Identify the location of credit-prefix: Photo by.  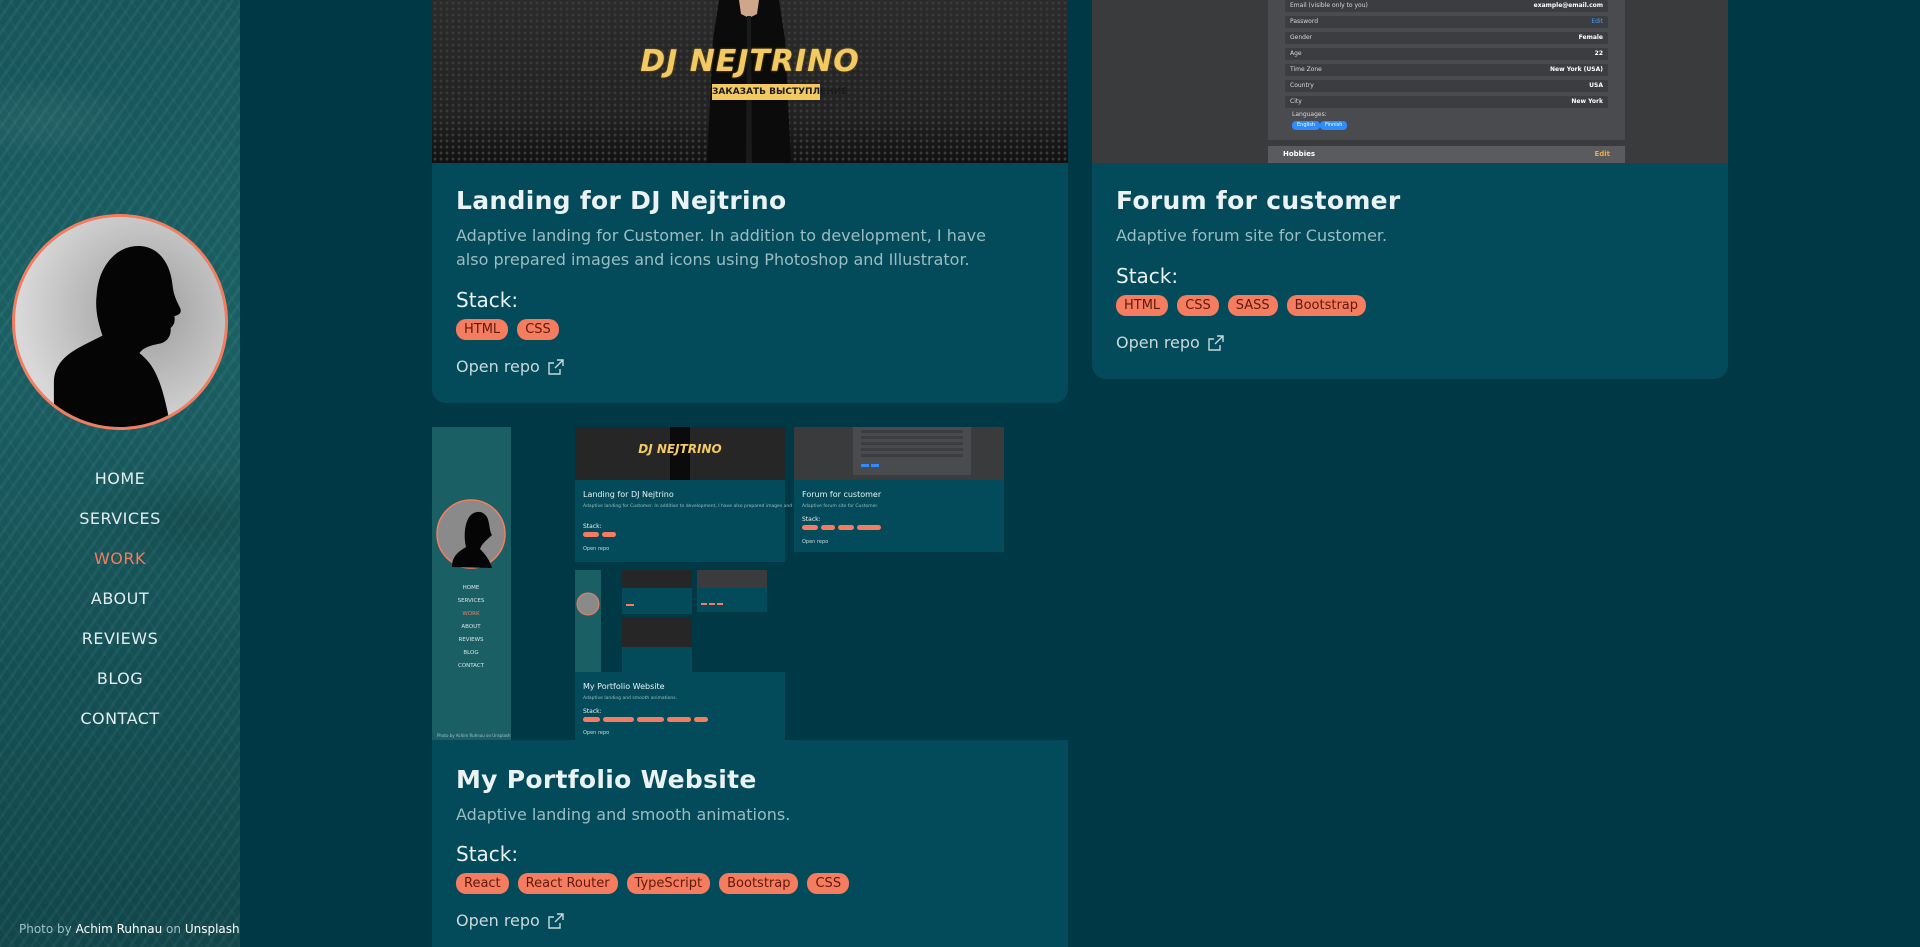
(45, 929).